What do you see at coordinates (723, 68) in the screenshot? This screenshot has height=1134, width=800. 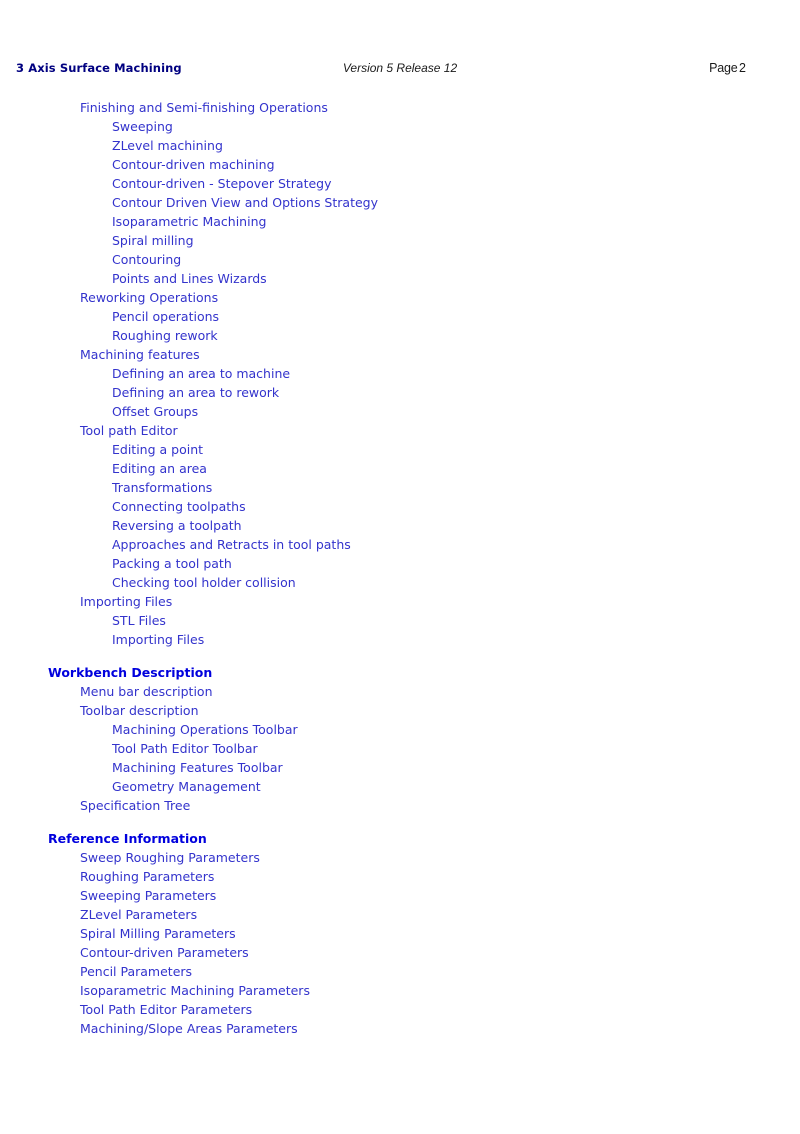 I see `header-page-word: Page` at bounding box center [723, 68].